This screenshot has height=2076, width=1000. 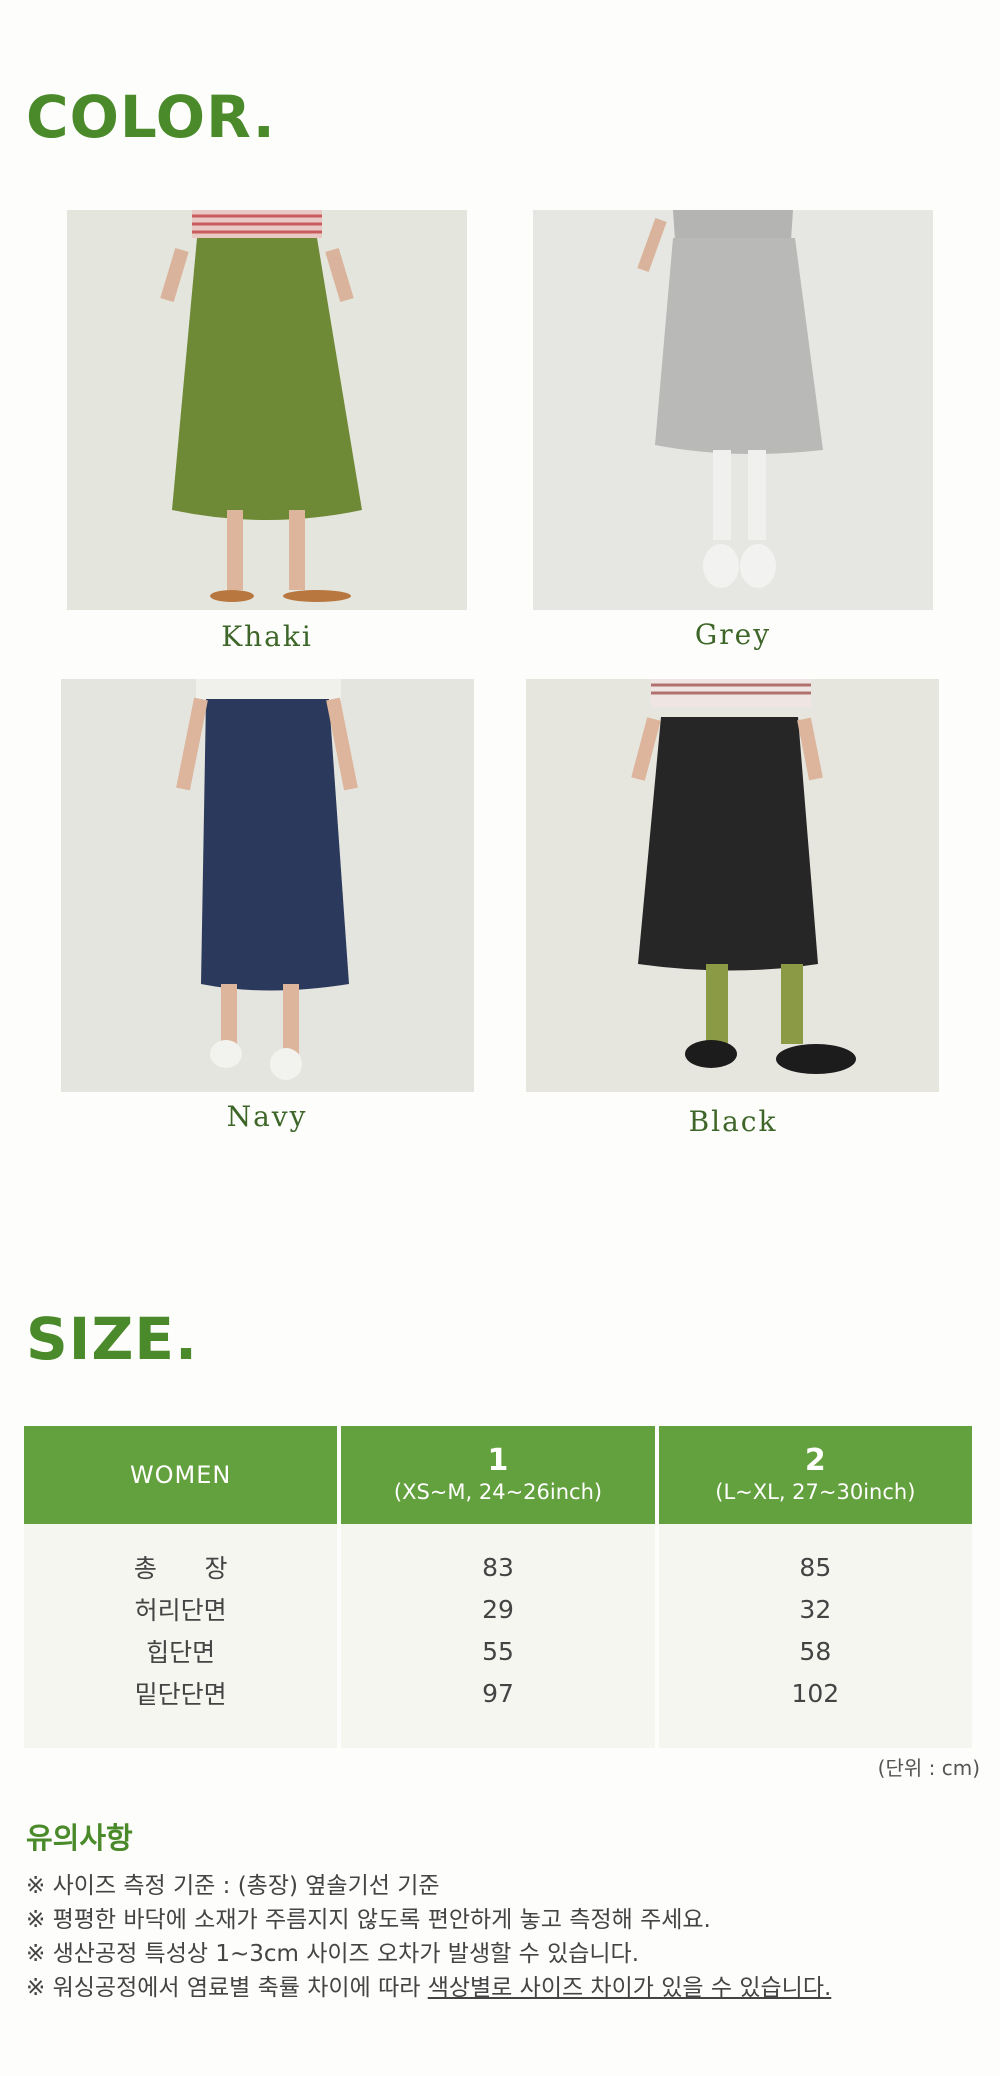 What do you see at coordinates (181, 1609) in the screenshot?
I see `row-label: 허리단면` at bounding box center [181, 1609].